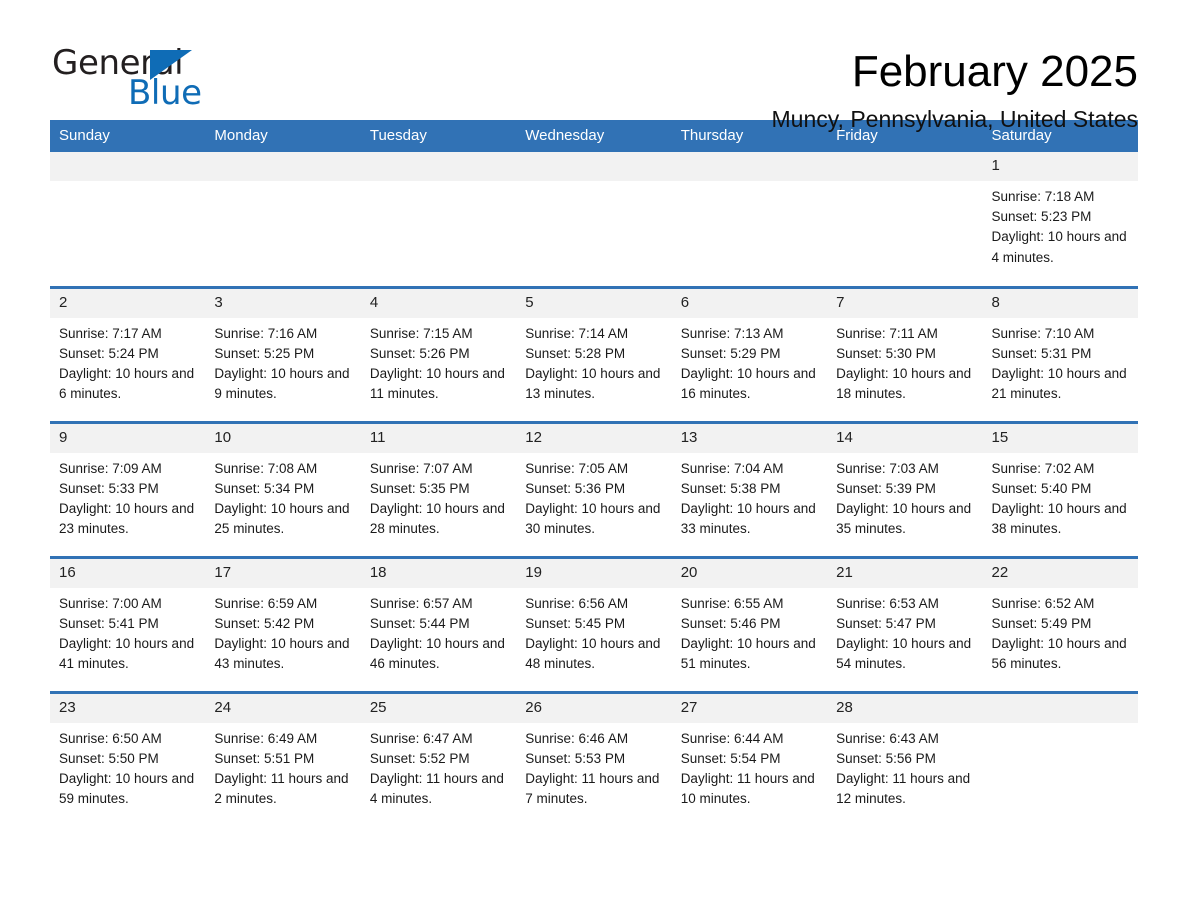 This screenshot has height=918, width=1188. What do you see at coordinates (903, 788) in the screenshot?
I see `daylight-text: Daylight: 11 hours and 12 minutes.` at bounding box center [903, 788].